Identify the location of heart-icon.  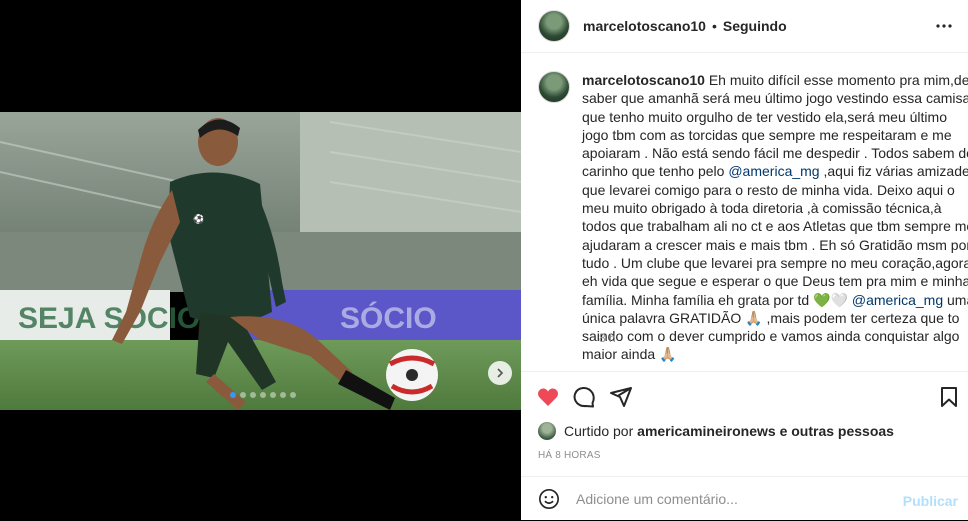
(548, 397).